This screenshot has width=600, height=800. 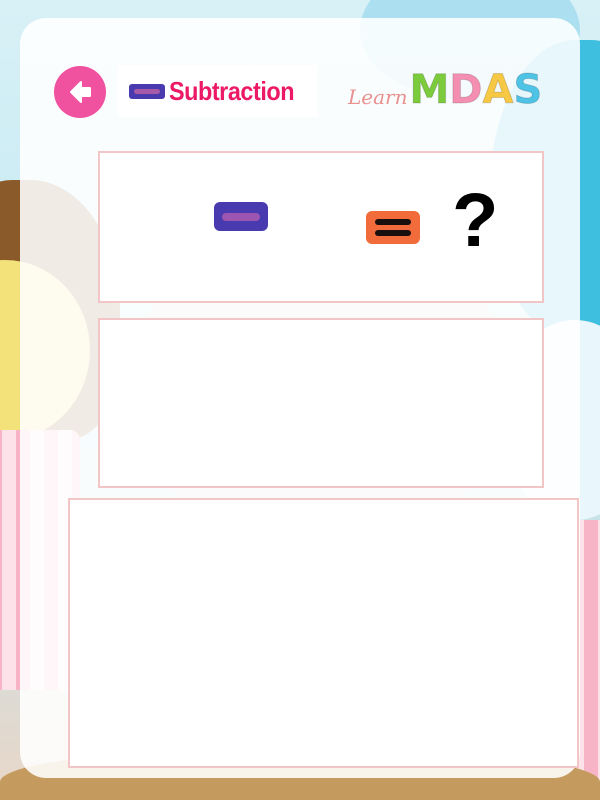 I want to click on logo-prefix: Learn, so click(x=378, y=97).